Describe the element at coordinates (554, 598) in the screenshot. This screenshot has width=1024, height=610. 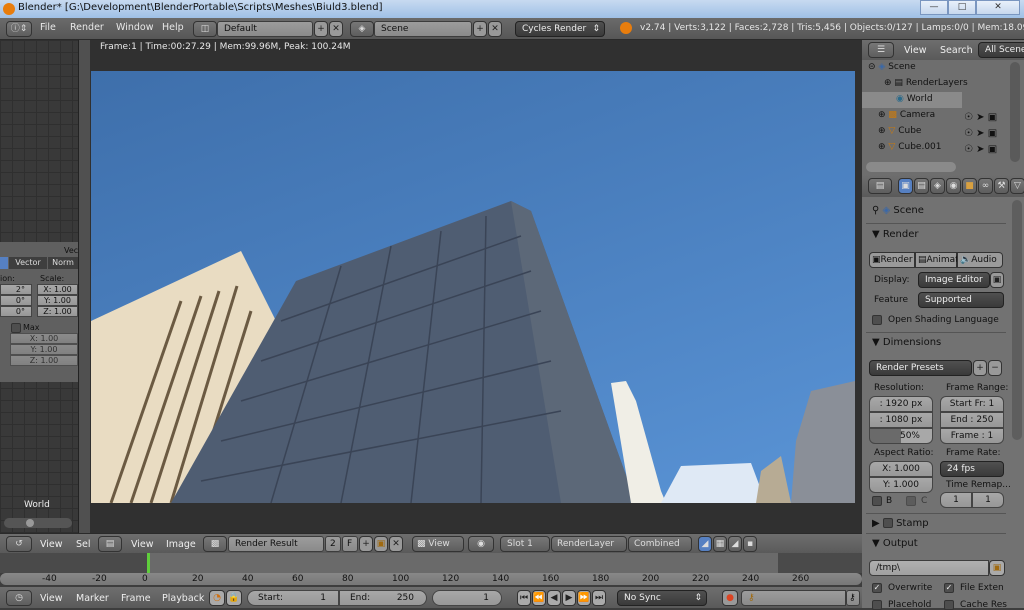
I see `play-reverse-button: ◀` at that location.